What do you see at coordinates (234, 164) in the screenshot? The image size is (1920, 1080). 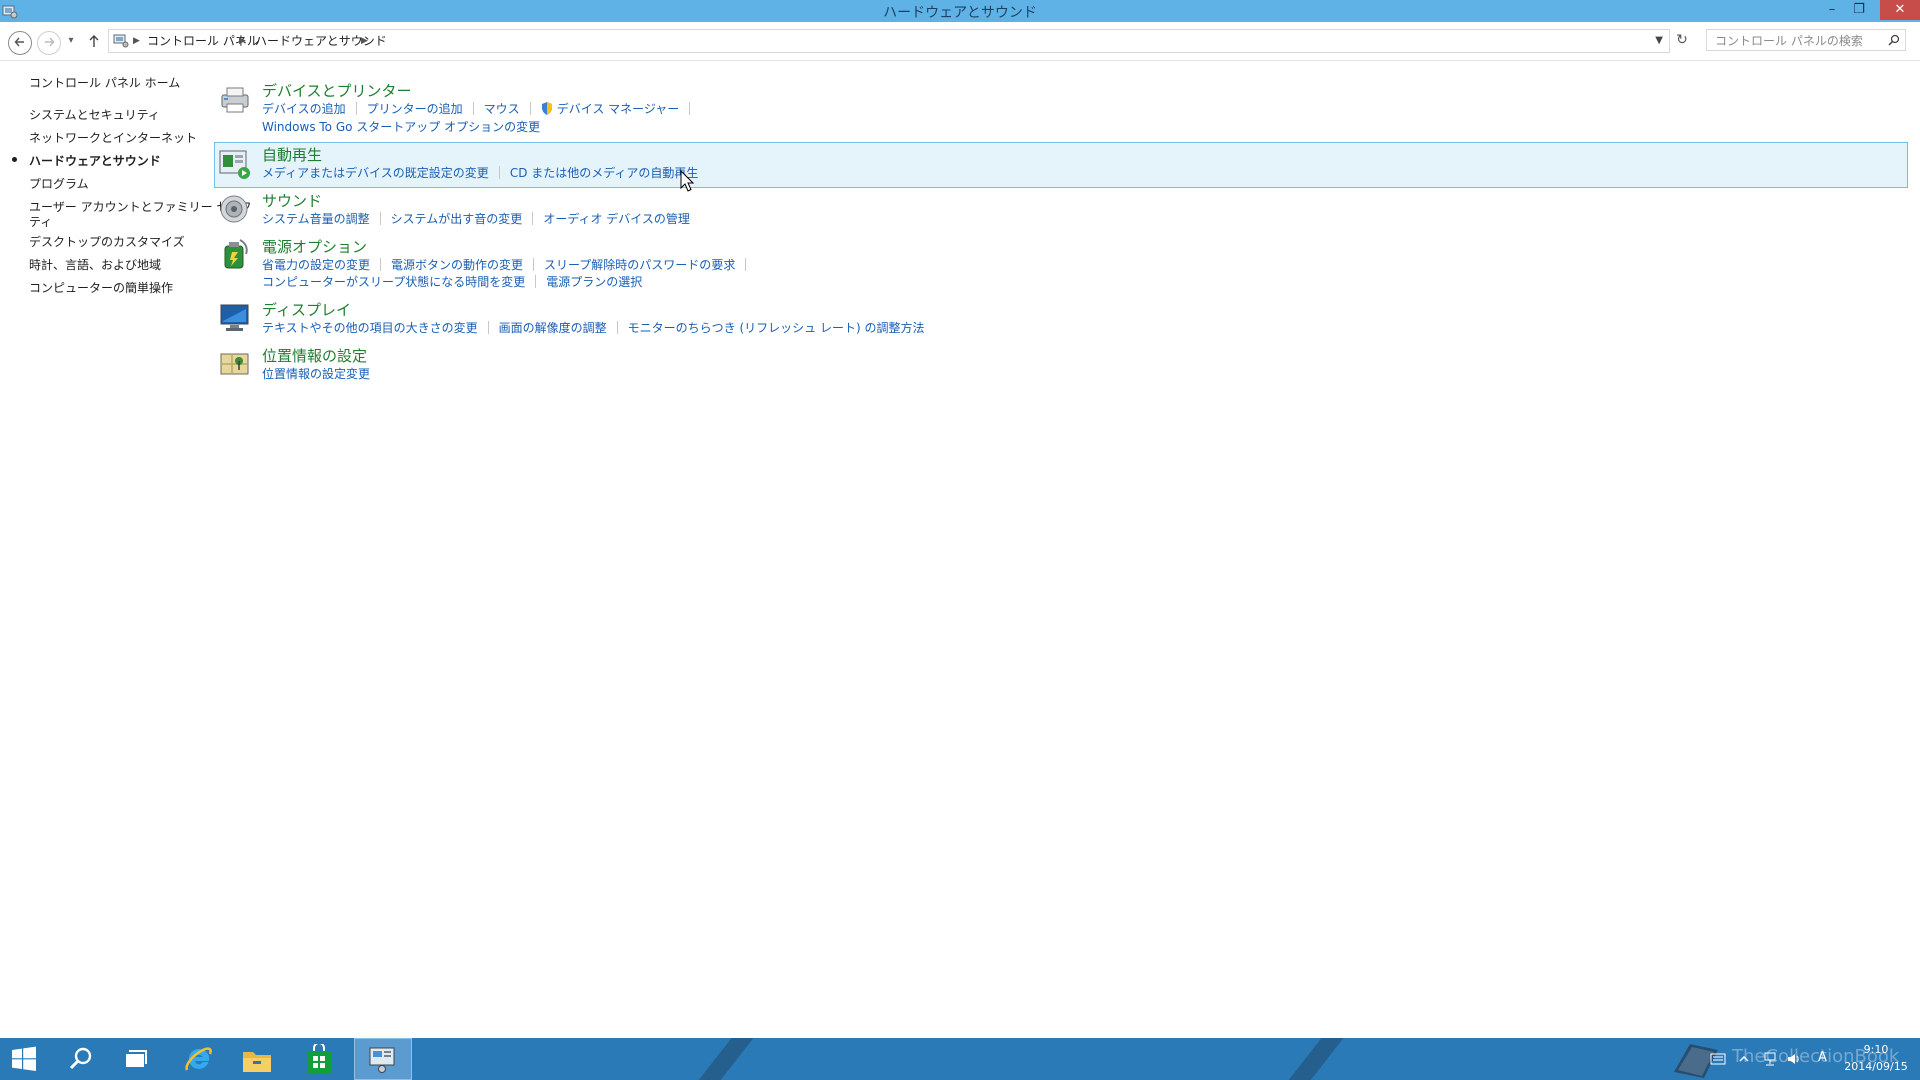 I see `autoplay-icon` at bounding box center [234, 164].